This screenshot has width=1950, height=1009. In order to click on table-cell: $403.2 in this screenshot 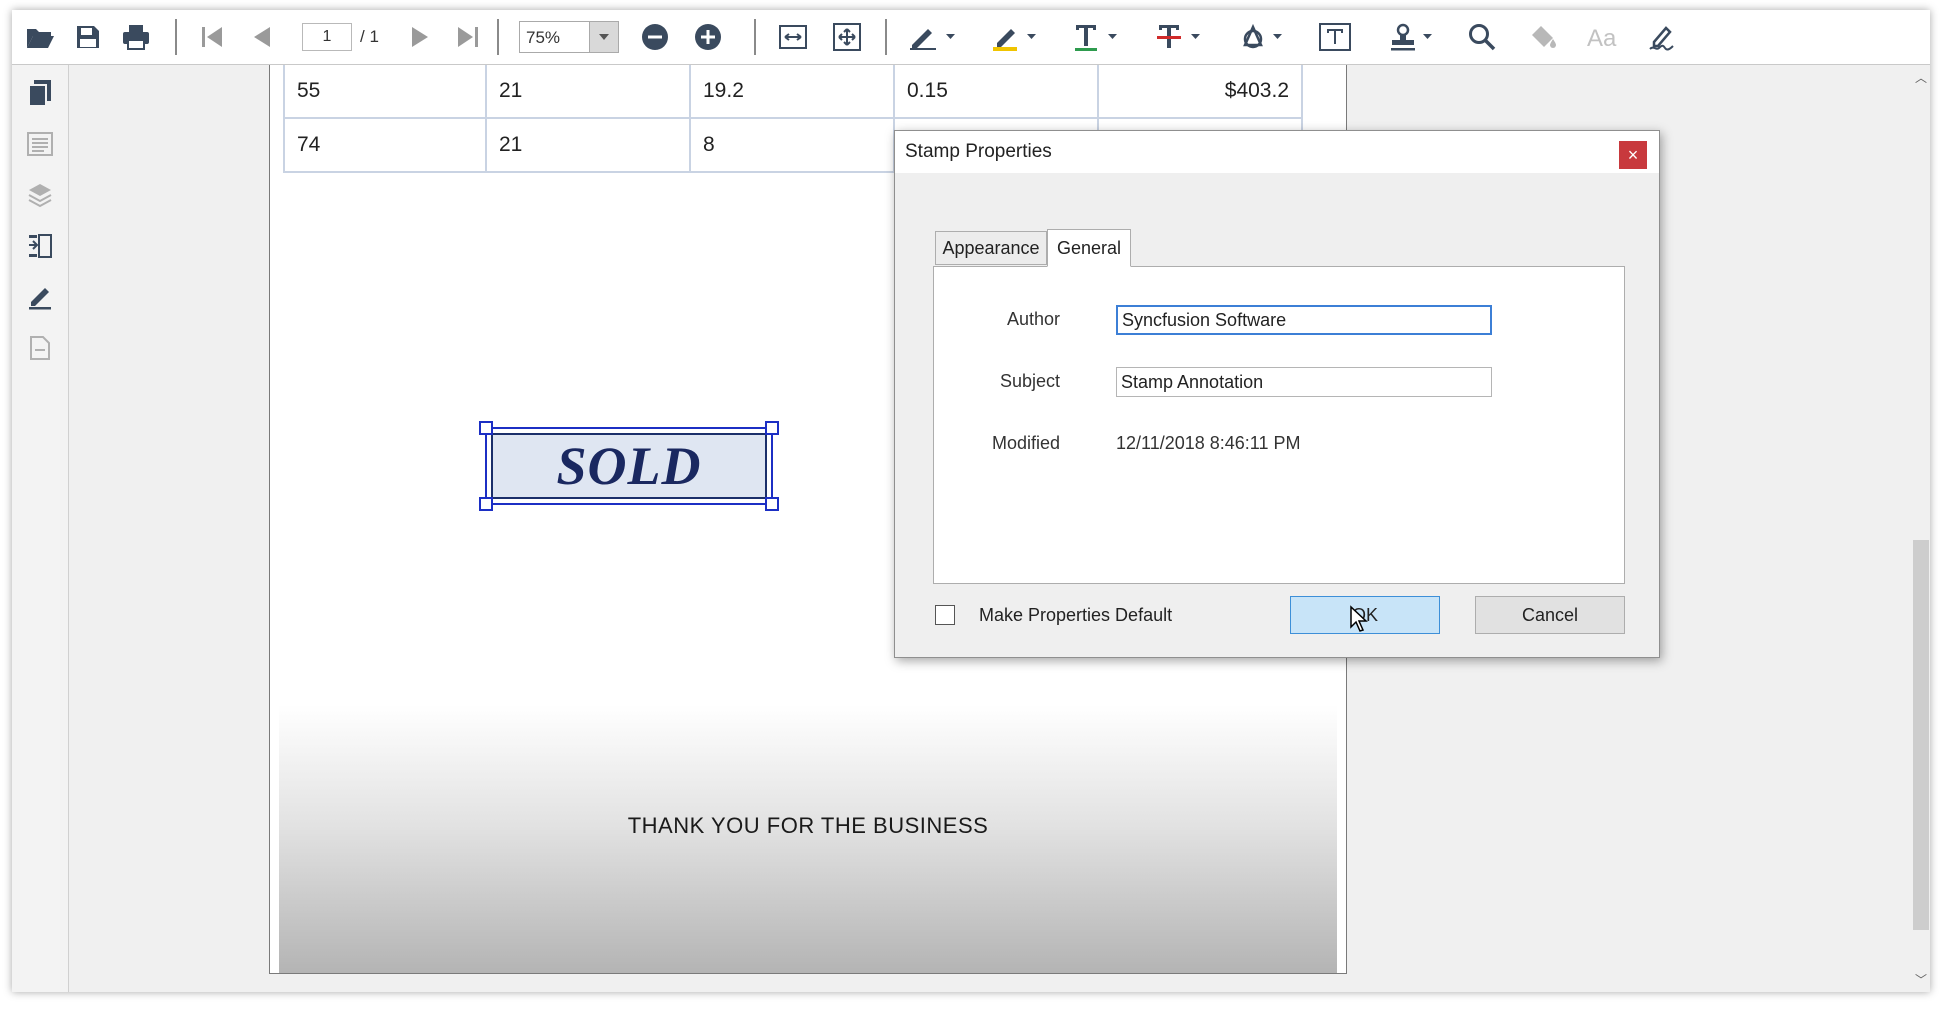, I will do `click(1201, 92)`.